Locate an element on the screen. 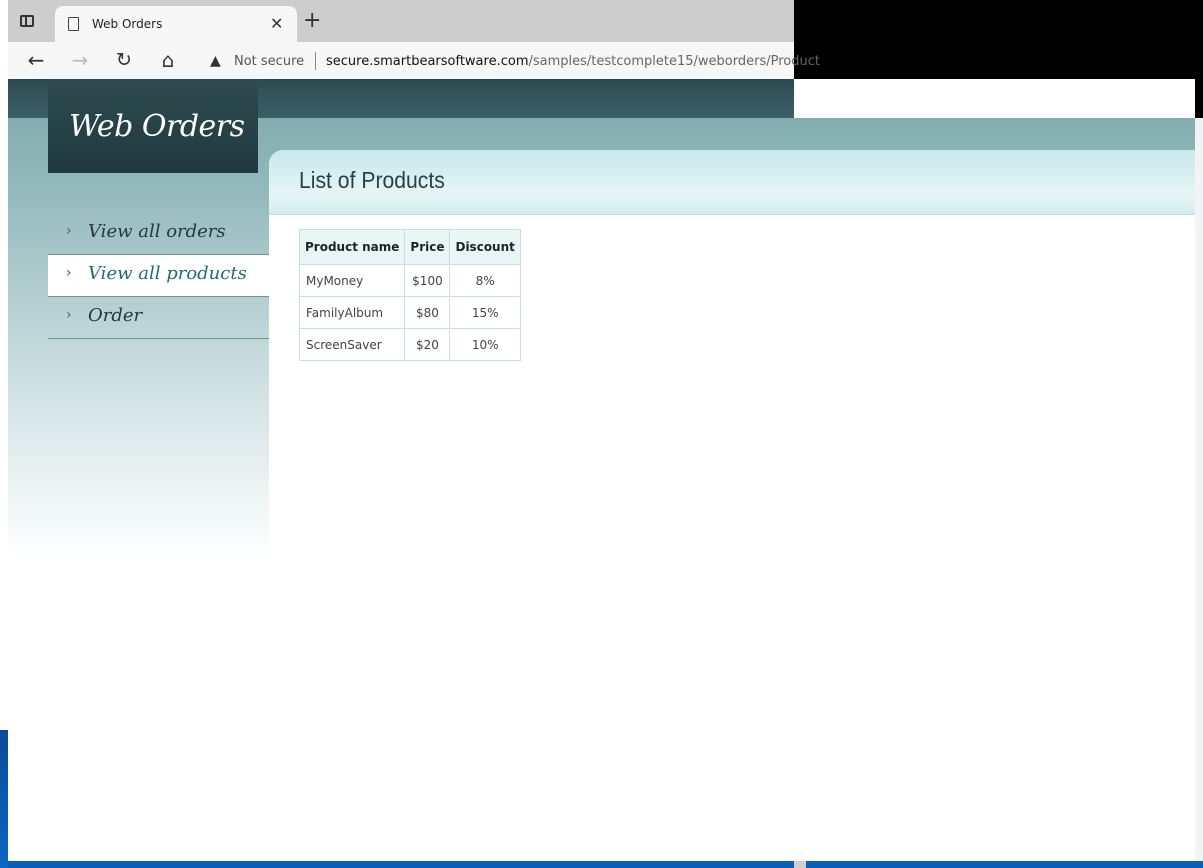  tab-title: Web Orders is located at coordinates (127, 24).